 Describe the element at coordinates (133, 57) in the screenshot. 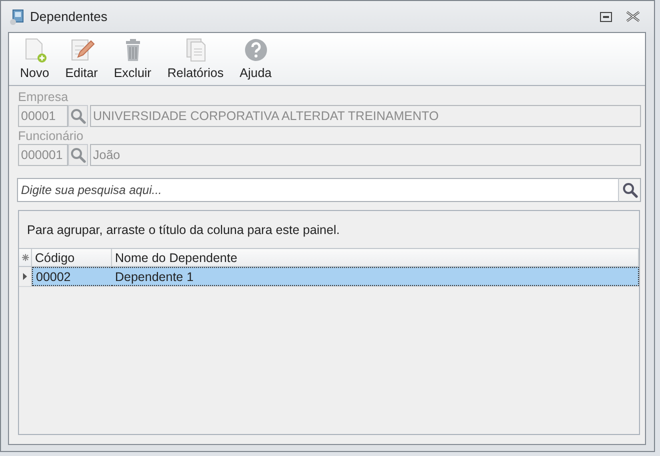

I see `delete-button: Excluir` at that location.